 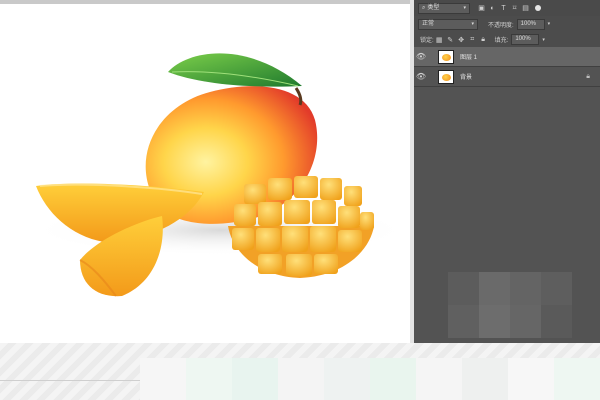 I want to click on fill-value: 100%, so click(x=523, y=39).